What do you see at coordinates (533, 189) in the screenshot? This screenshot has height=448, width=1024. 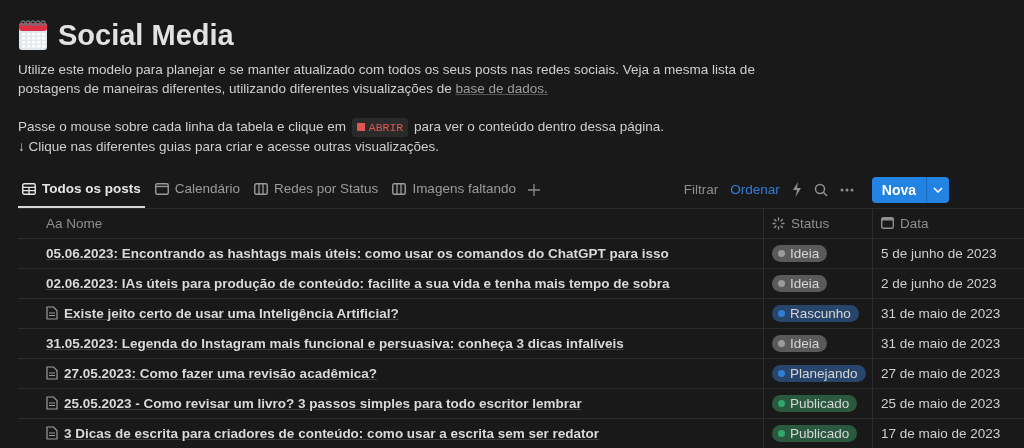 I see `add-icon` at bounding box center [533, 189].